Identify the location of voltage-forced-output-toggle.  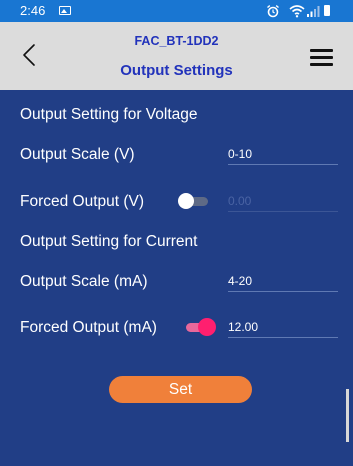
(194, 201).